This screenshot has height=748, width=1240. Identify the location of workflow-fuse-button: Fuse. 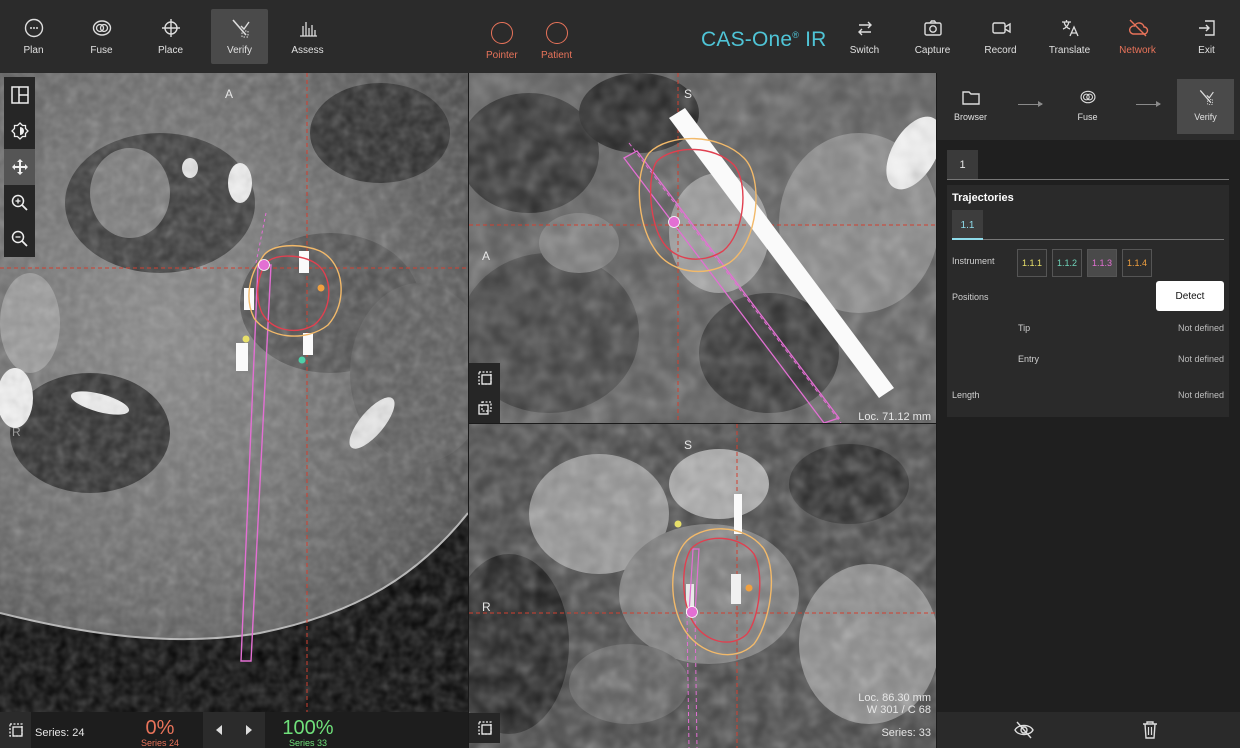
(1087, 106).